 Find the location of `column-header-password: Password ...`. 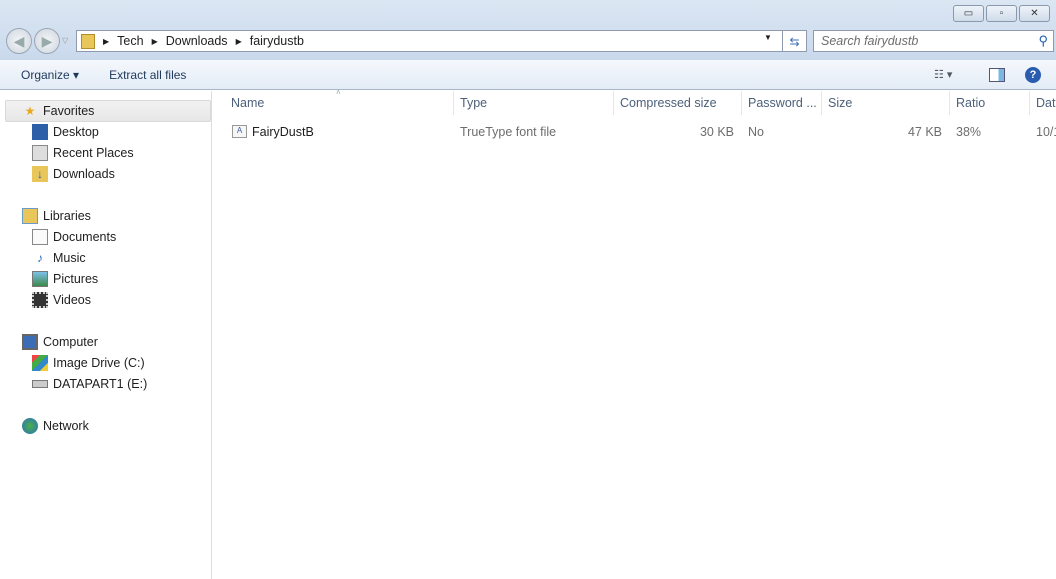

column-header-password: Password ... is located at coordinates (782, 103).